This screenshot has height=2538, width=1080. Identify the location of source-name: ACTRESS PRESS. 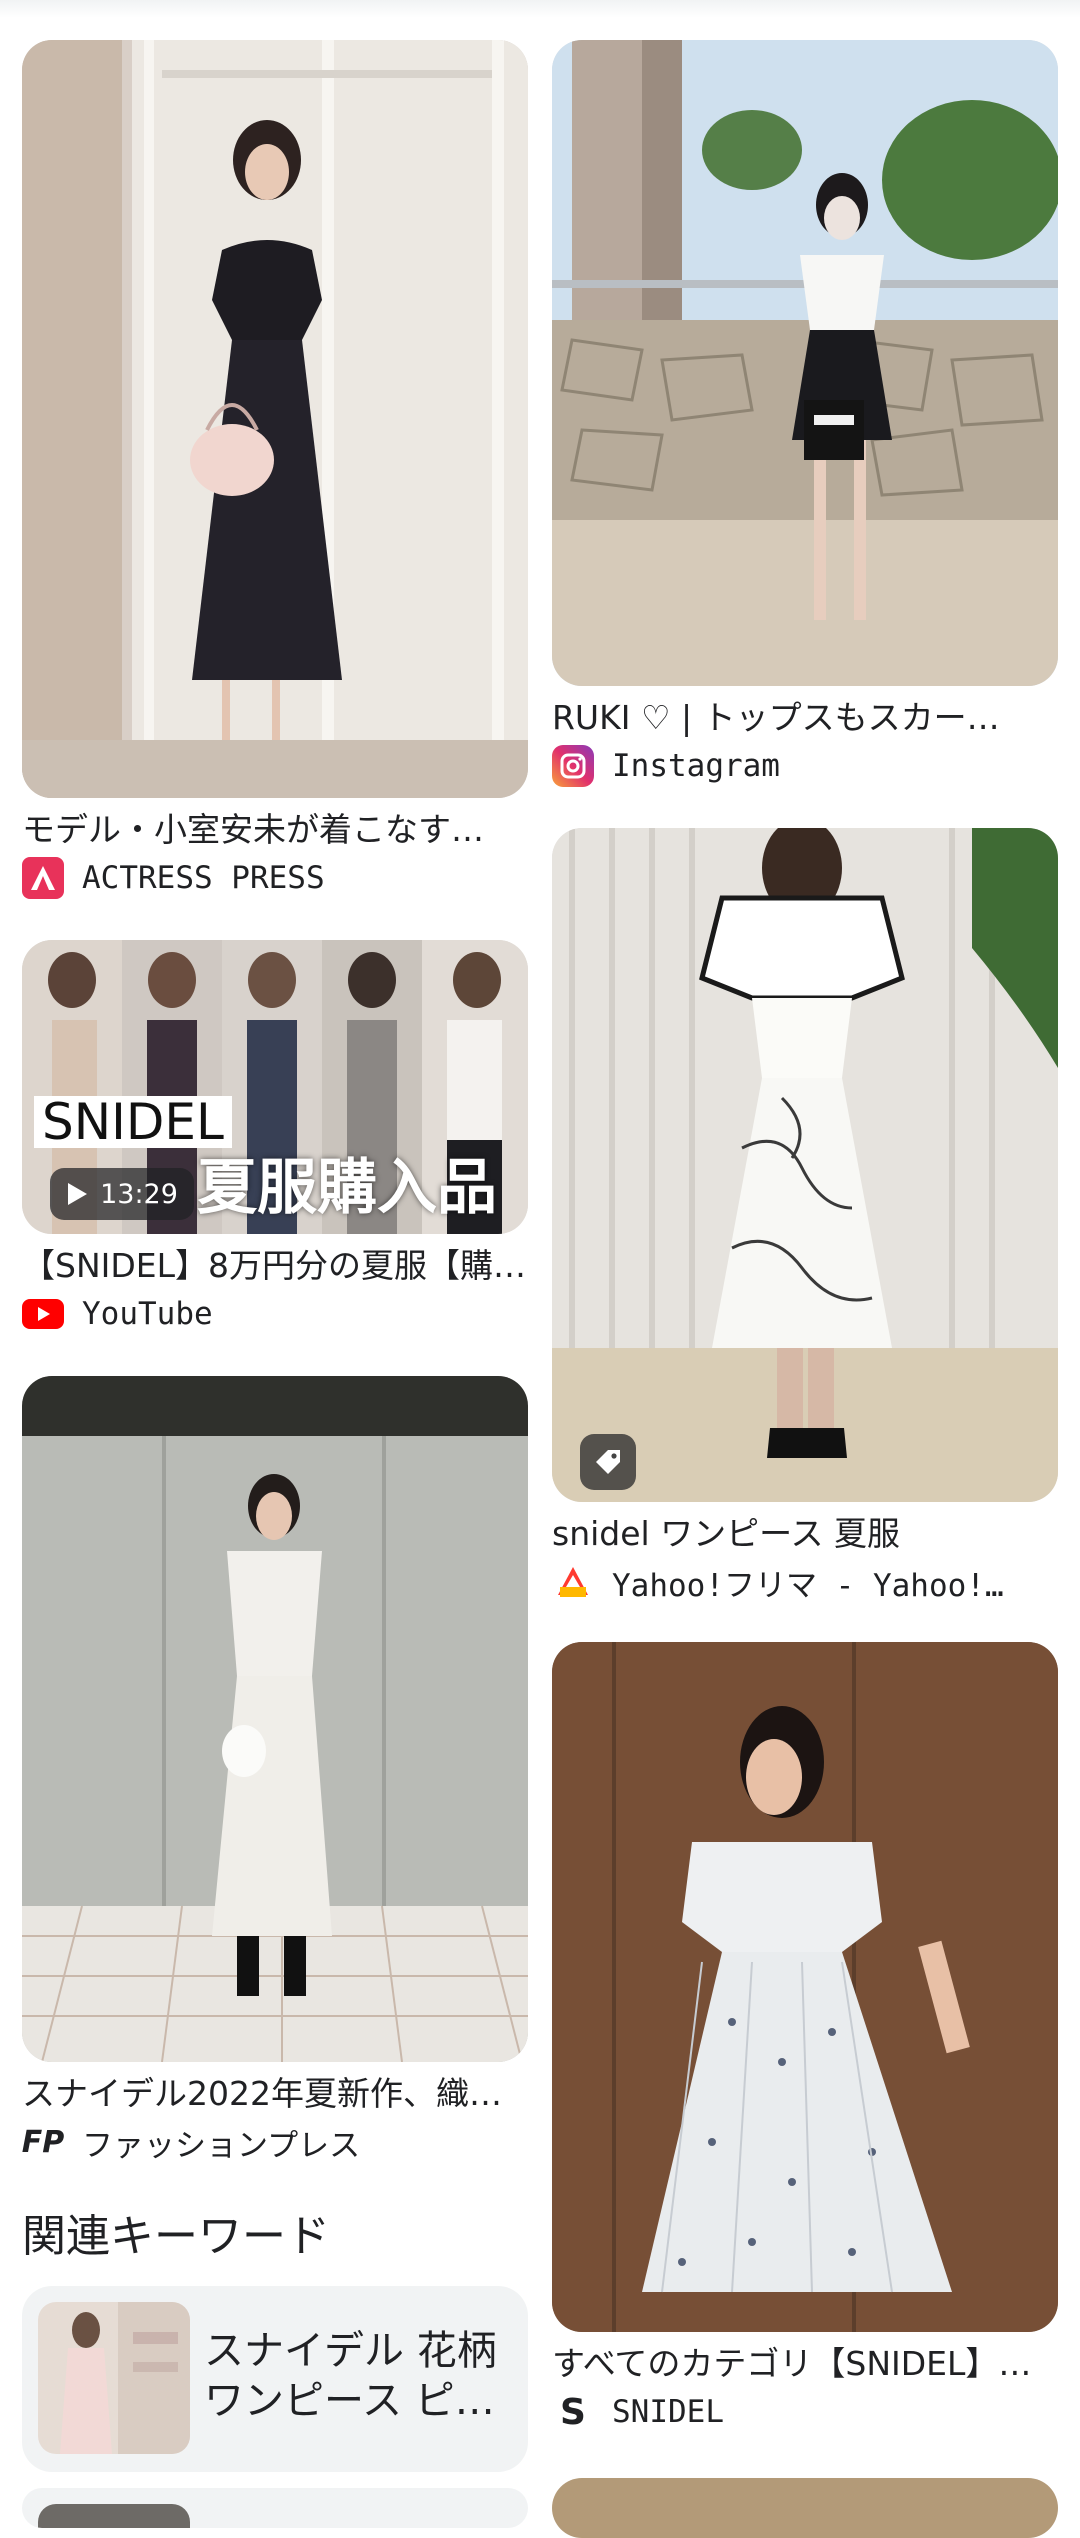
(203, 878).